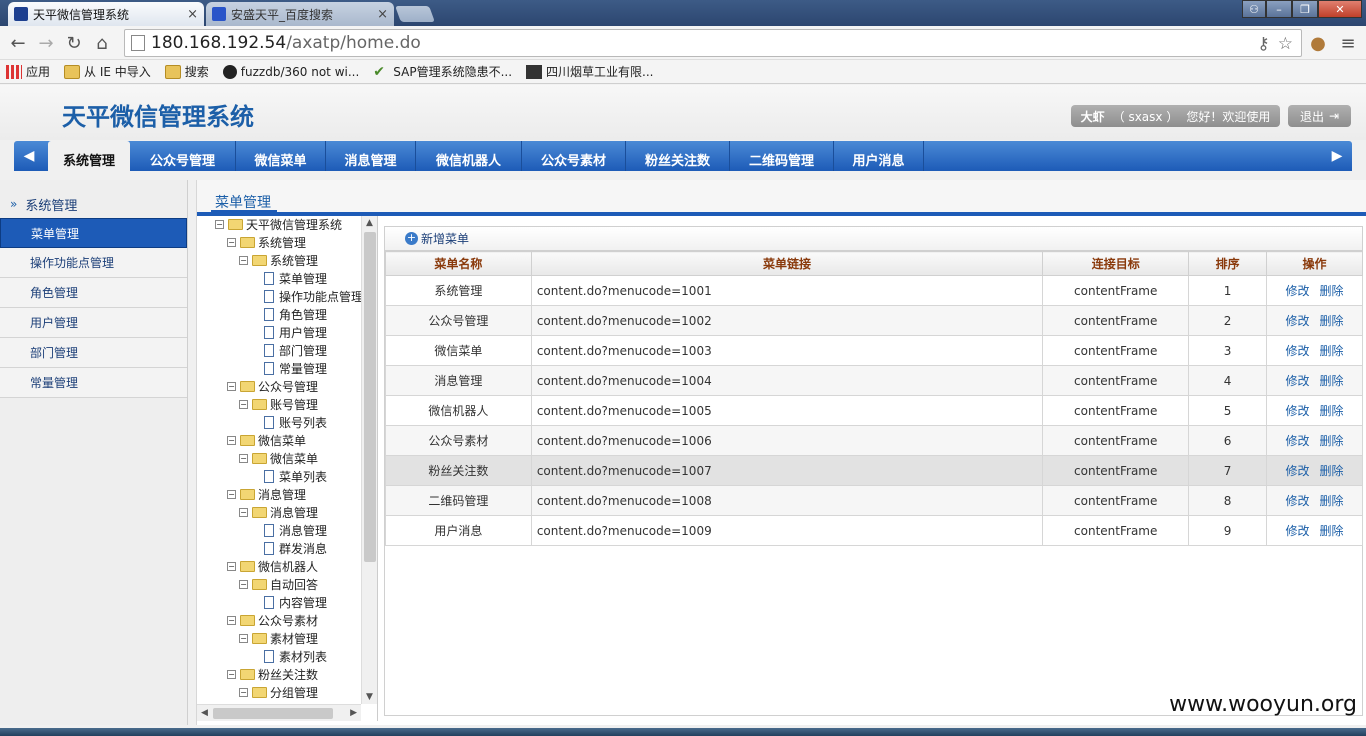  What do you see at coordinates (295, 602) in the screenshot?
I see `tree-leaf-node: 内容管理` at bounding box center [295, 602].